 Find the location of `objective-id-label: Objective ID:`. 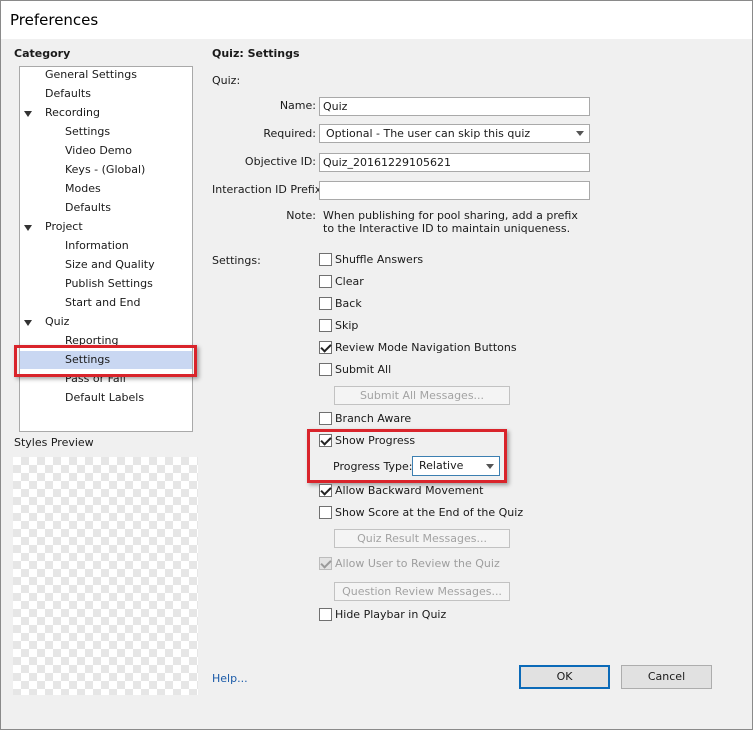

objective-id-label: Objective ID: is located at coordinates (280, 161).